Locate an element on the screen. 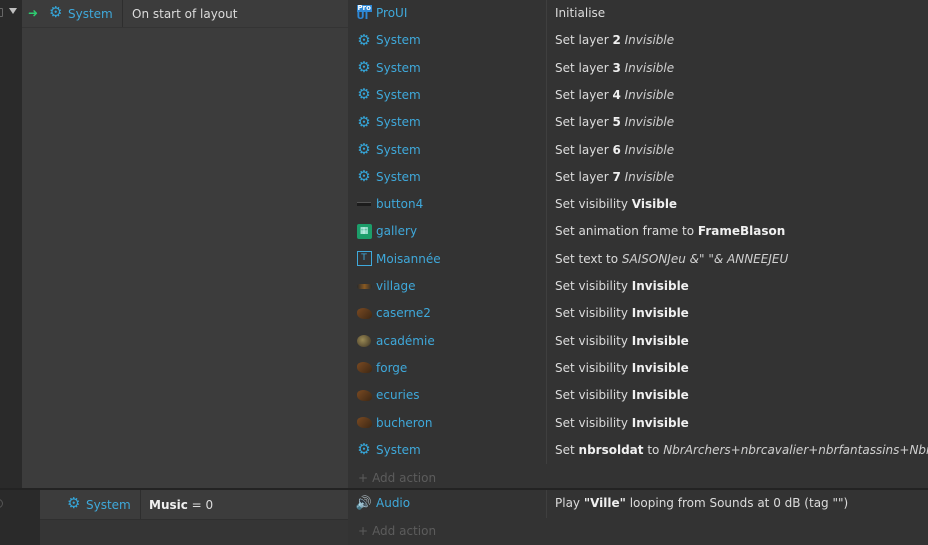 The image size is (928, 545). action-row: ⚙ System Set layer 4 Invisible is located at coordinates (638, 95).